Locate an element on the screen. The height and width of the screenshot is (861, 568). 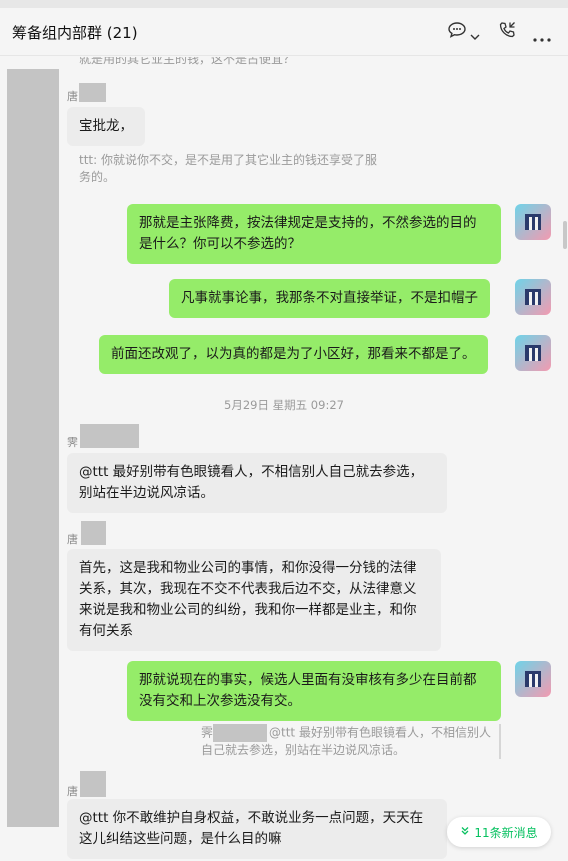
chat-bubble-icon is located at coordinates (457, 32).